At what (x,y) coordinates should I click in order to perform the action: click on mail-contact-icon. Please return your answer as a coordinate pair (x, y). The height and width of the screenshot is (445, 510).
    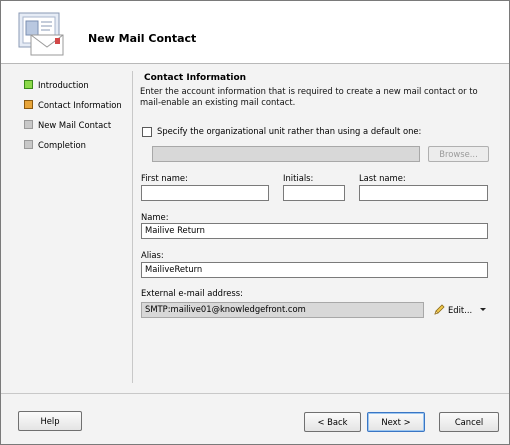
    Looking at the image, I should click on (41, 34).